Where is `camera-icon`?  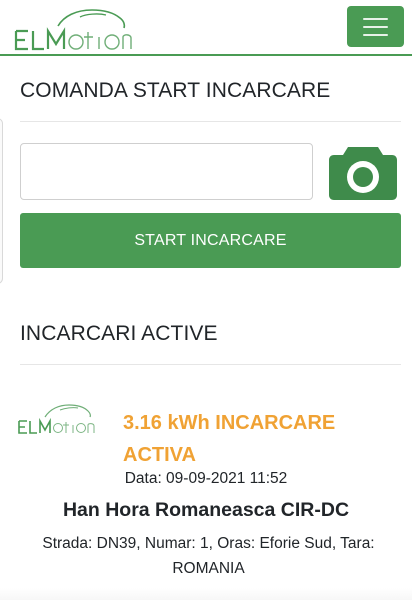
camera-icon is located at coordinates (363, 173).